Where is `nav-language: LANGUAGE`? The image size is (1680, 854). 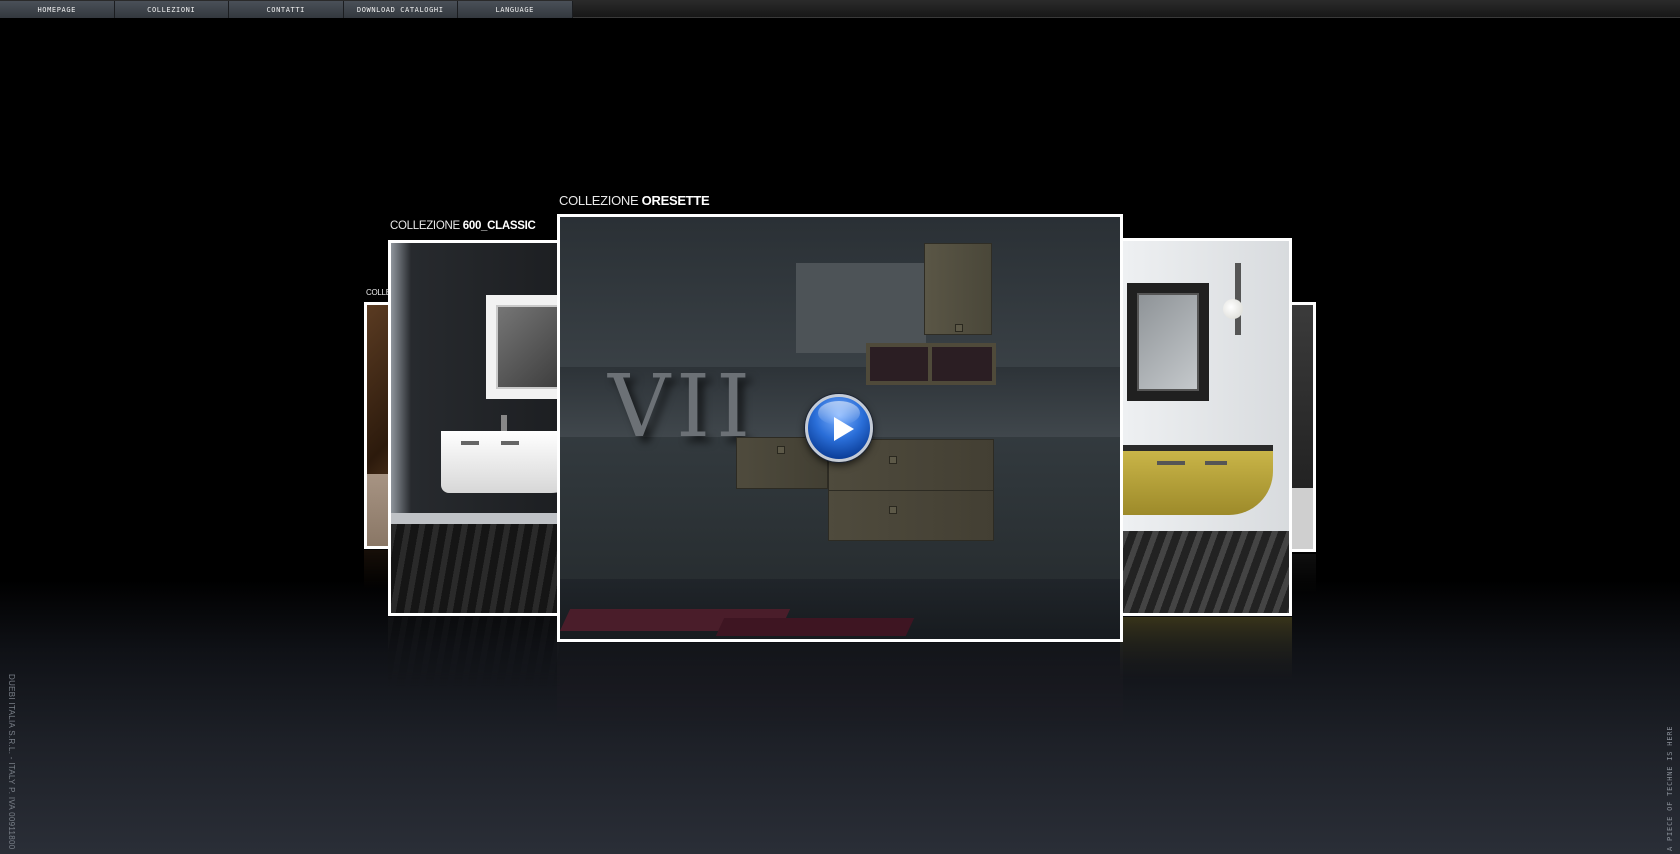 nav-language: LANGUAGE is located at coordinates (515, 9).